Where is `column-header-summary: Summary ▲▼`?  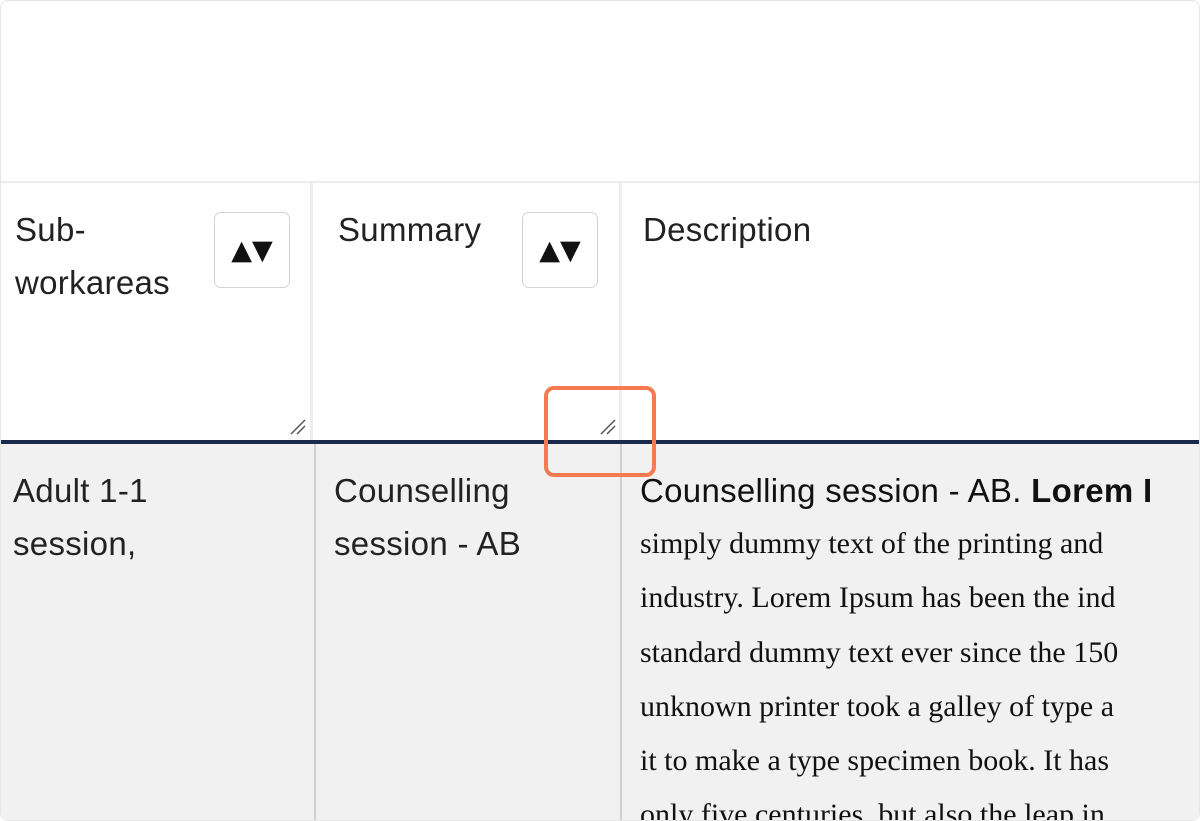
column-header-summary: Summary ▲▼ is located at coordinates (469, 311).